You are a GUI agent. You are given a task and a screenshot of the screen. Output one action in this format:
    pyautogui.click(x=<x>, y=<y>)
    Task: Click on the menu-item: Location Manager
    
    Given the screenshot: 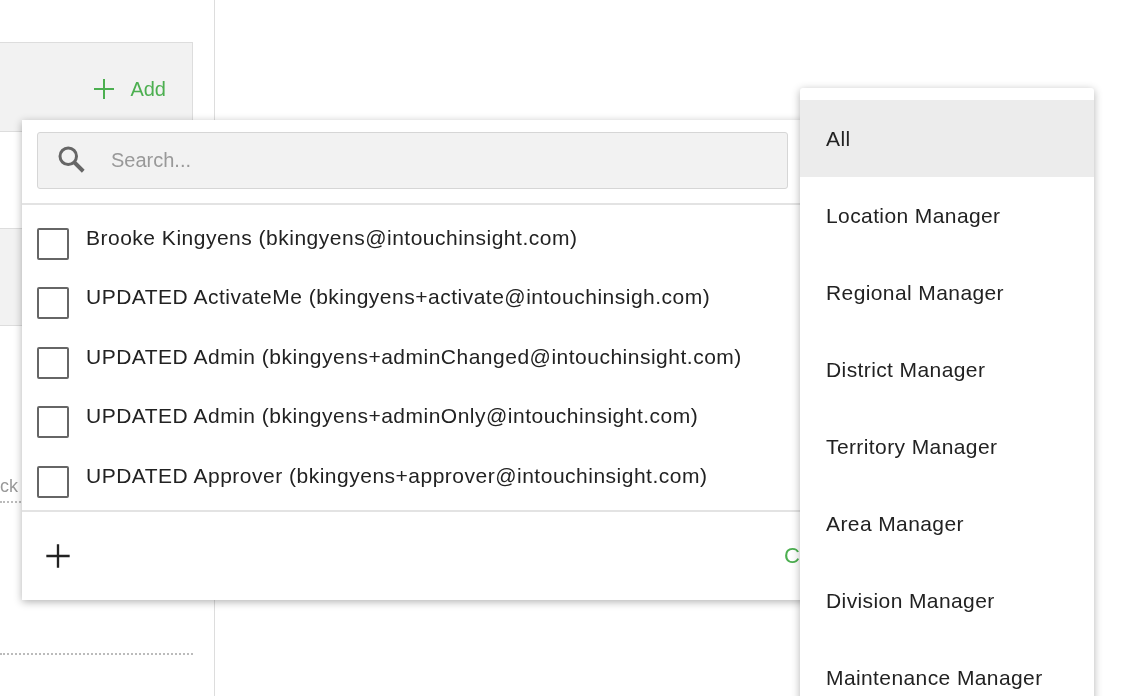 What is the action you would take?
    pyautogui.click(x=947, y=215)
    